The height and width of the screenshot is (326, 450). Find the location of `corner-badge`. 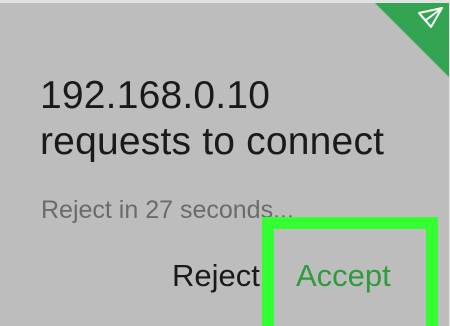

corner-badge is located at coordinates (412, 40).